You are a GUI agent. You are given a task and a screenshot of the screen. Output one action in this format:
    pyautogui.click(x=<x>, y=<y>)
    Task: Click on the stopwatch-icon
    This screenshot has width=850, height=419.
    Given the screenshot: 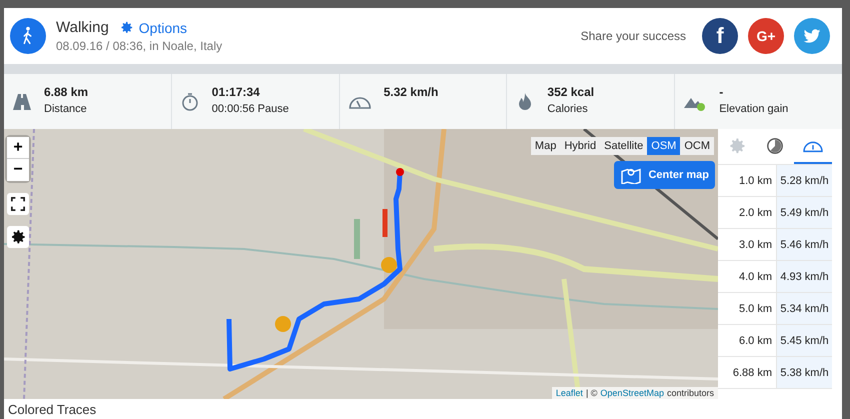 What is the action you would take?
    pyautogui.click(x=190, y=102)
    